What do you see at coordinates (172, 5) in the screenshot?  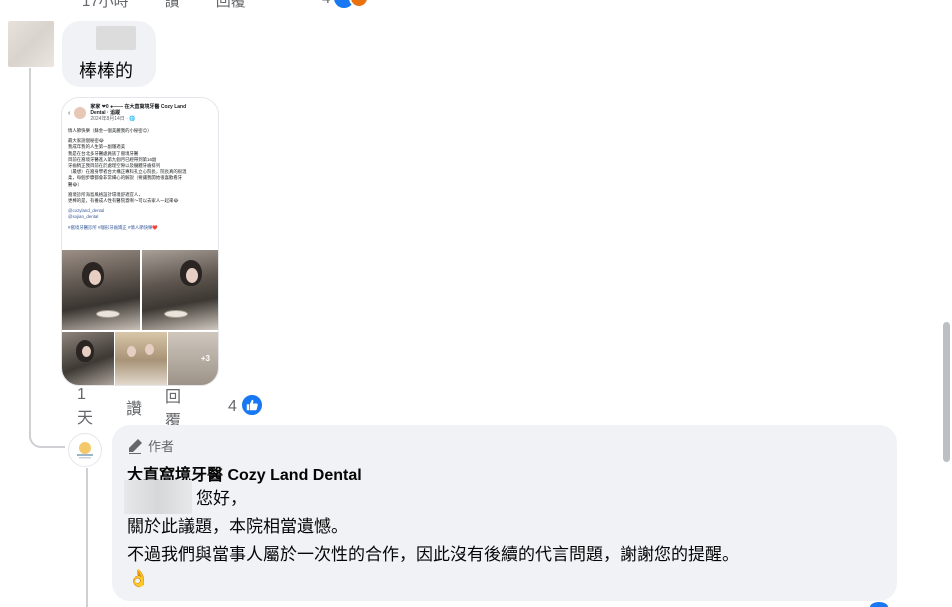 I see `prev-comment-like-button: 讚` at bounding box center [172, 5].